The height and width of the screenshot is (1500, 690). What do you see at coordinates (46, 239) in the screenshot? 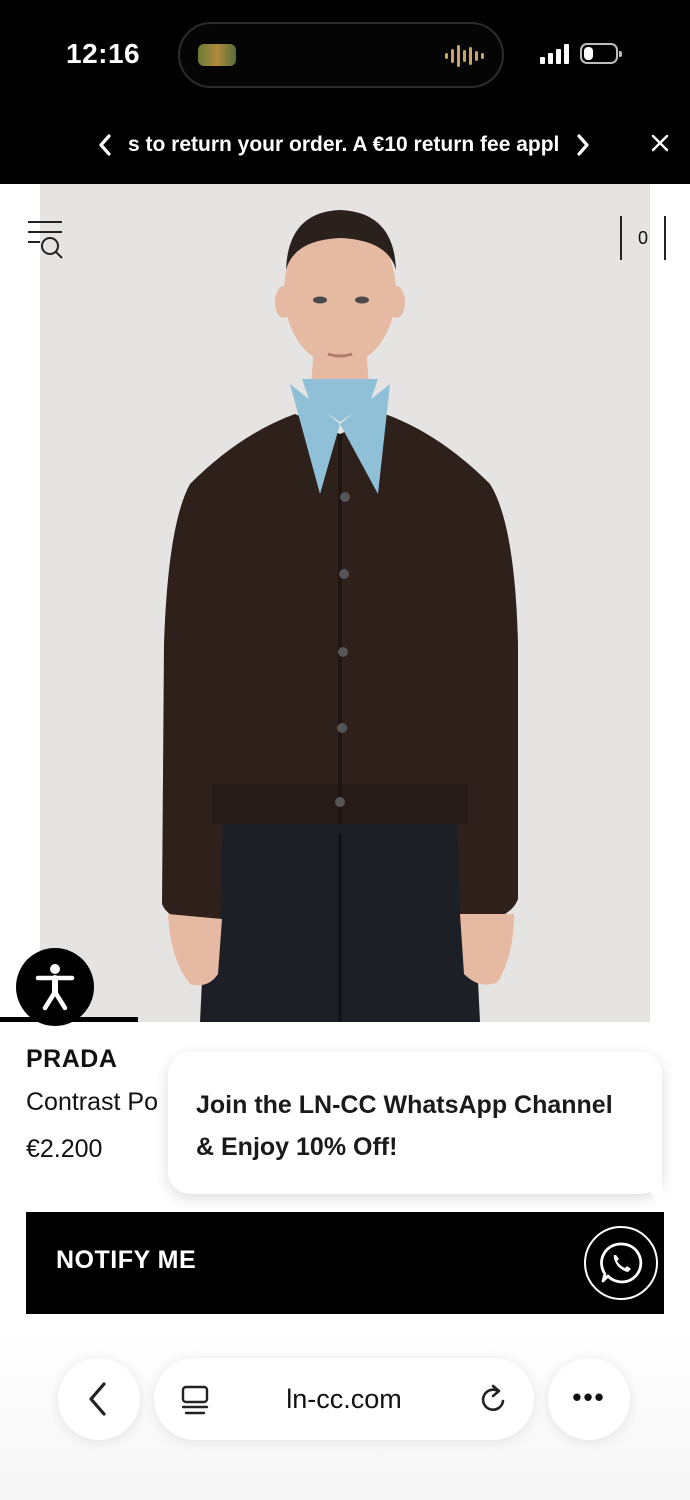
I see `menu-search-icon` at bounding box center [46, 239].